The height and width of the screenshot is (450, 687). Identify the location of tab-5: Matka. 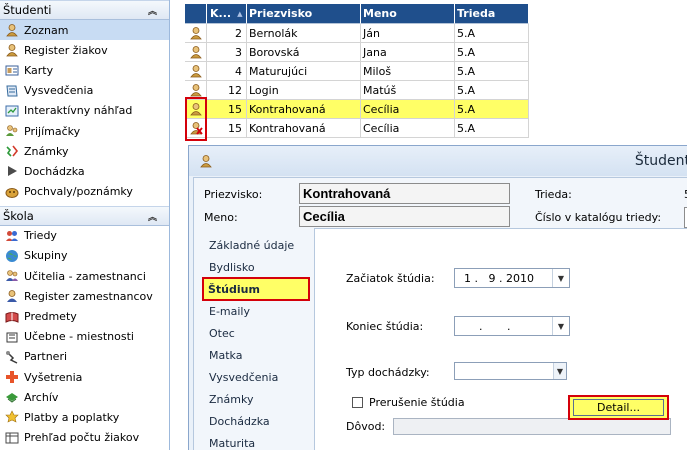
(259, 355).